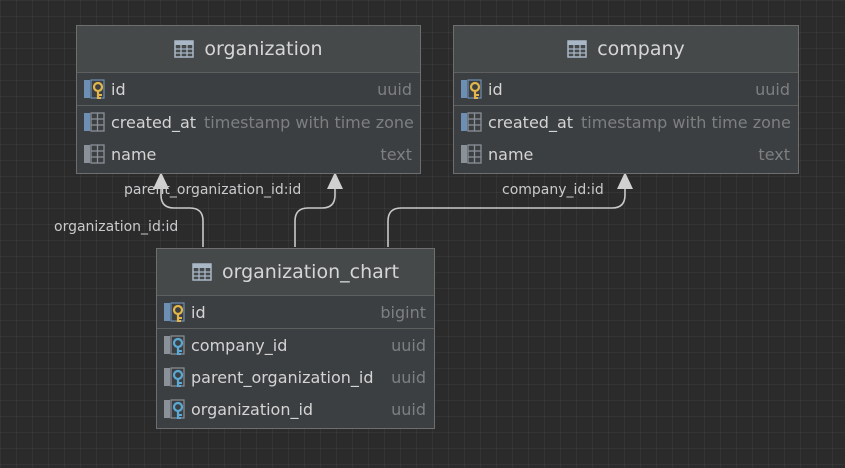 Image resolution: width=845 pixels, height=468 pixels. I want to click on link-label-parent-organization: parent_organization_id:id, so click(213, 190).